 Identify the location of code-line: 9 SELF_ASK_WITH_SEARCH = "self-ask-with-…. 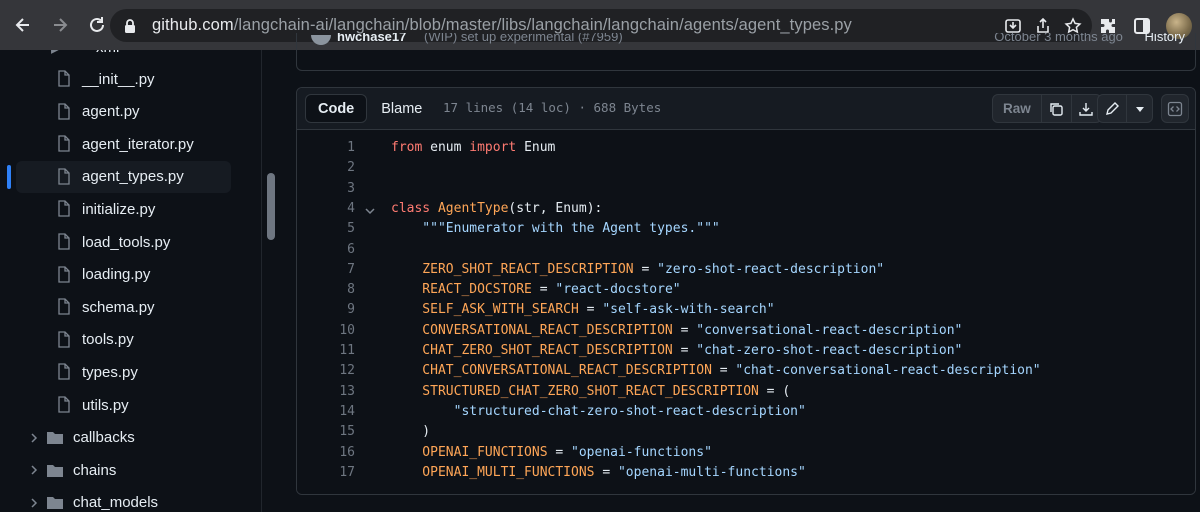
(746, 312).